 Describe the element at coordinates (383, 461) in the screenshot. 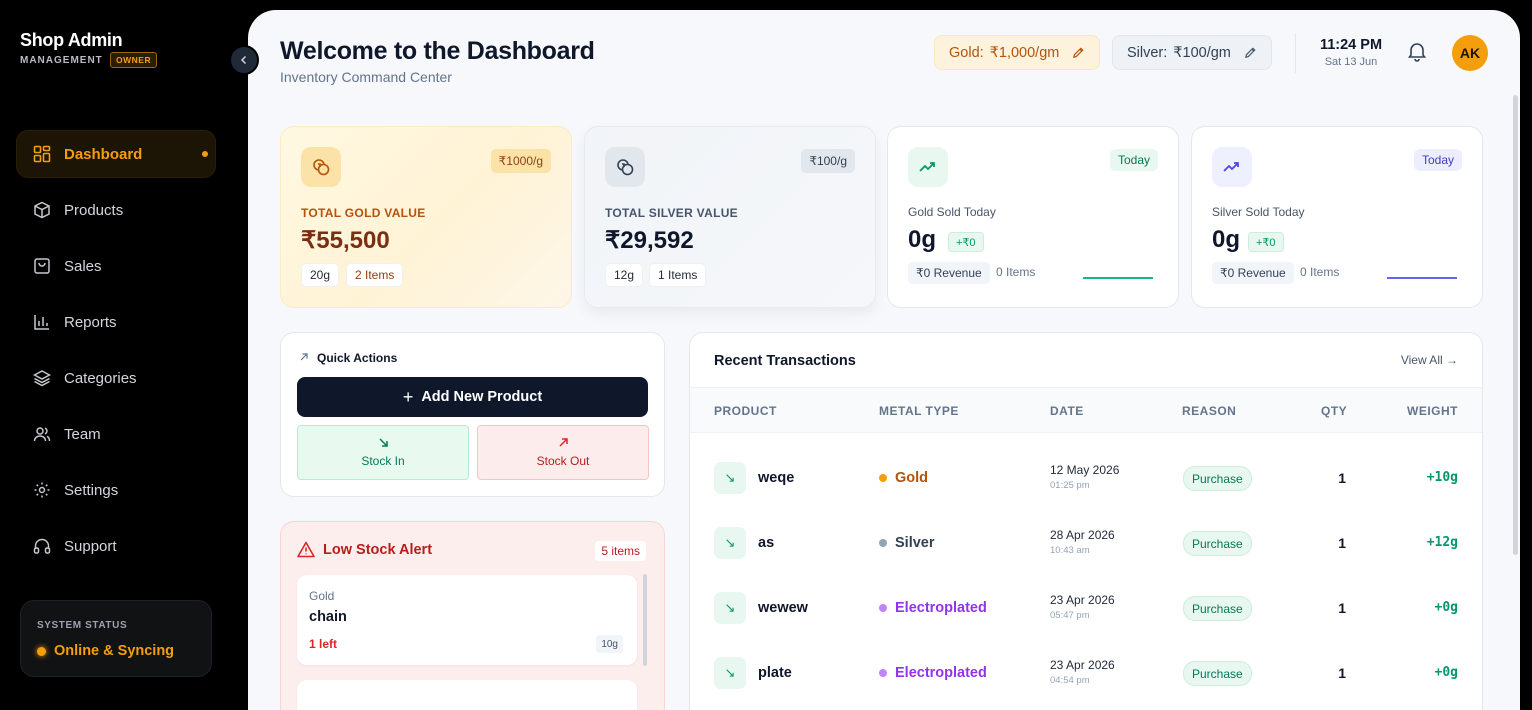

I see `stock-in-label: Stock In` at that location.